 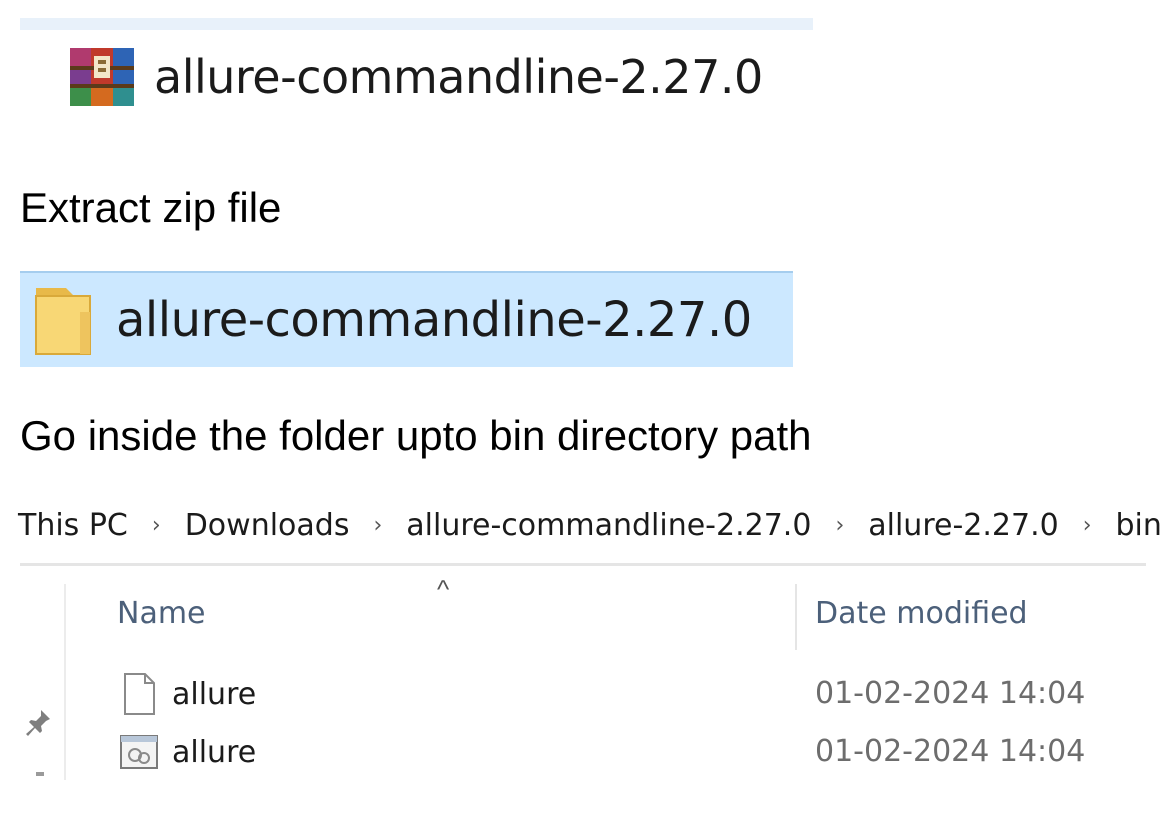 What do you see at coordinates (267, 525) in the screenshot?
I see `breadcrumb-downloads: Downloads` at bounding box center [267, 525].